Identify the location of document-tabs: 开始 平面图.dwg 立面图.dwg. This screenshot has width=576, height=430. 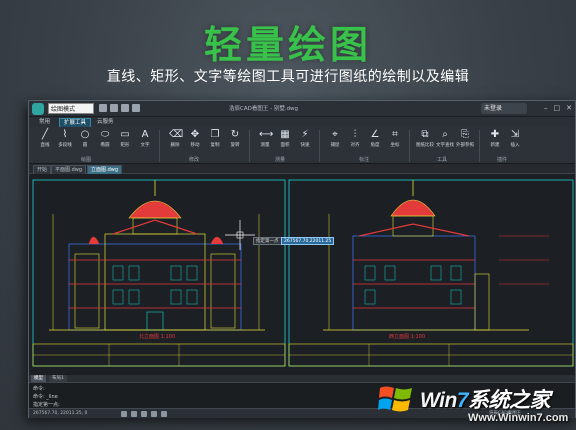
(302, 169).